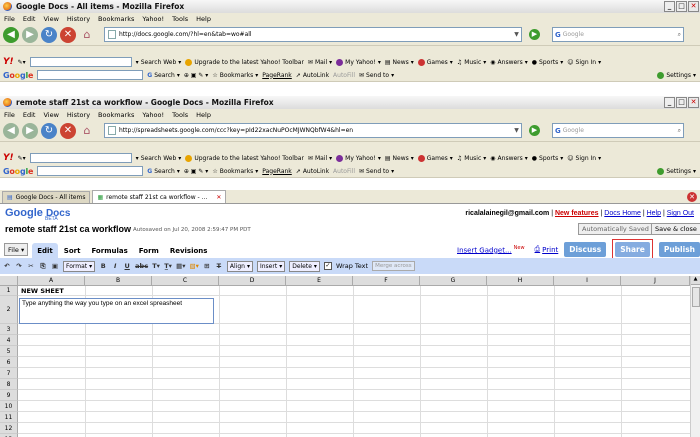 The image size is (700, 437). I want to click on underline-icon: U, so click(127, 266).